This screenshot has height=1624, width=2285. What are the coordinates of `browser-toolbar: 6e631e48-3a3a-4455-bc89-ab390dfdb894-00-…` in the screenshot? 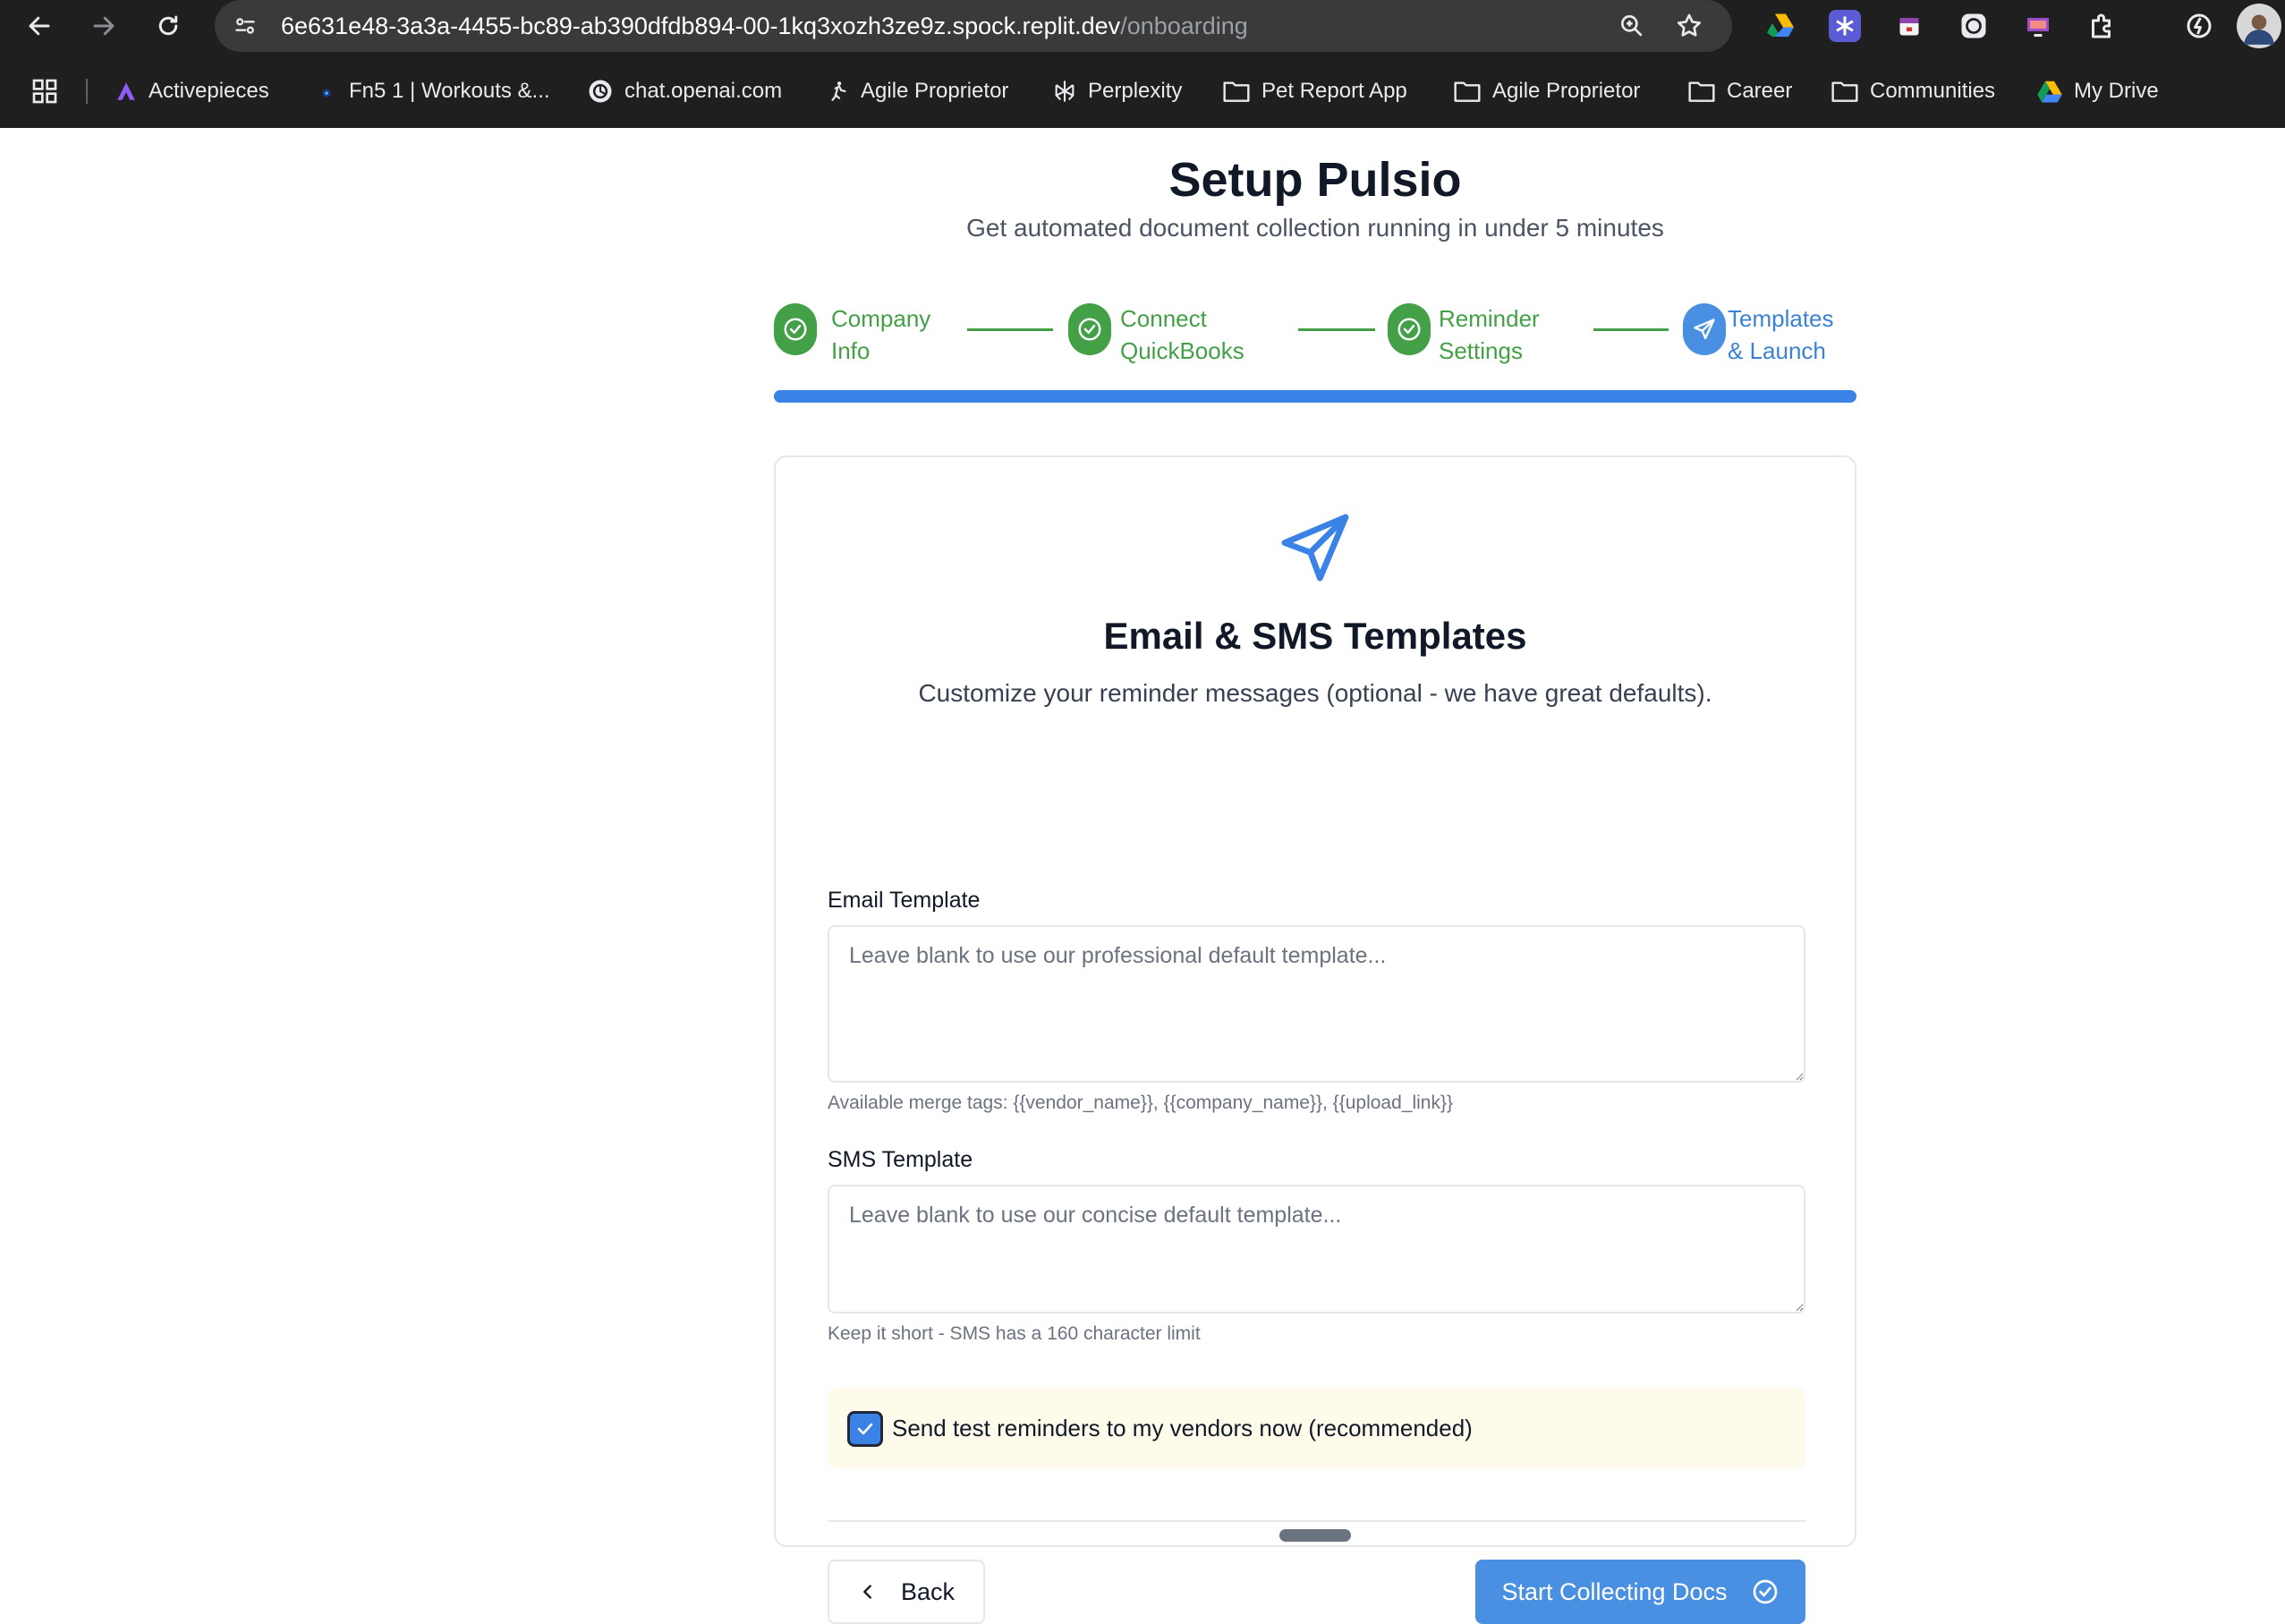 It's located at (1142, 26).